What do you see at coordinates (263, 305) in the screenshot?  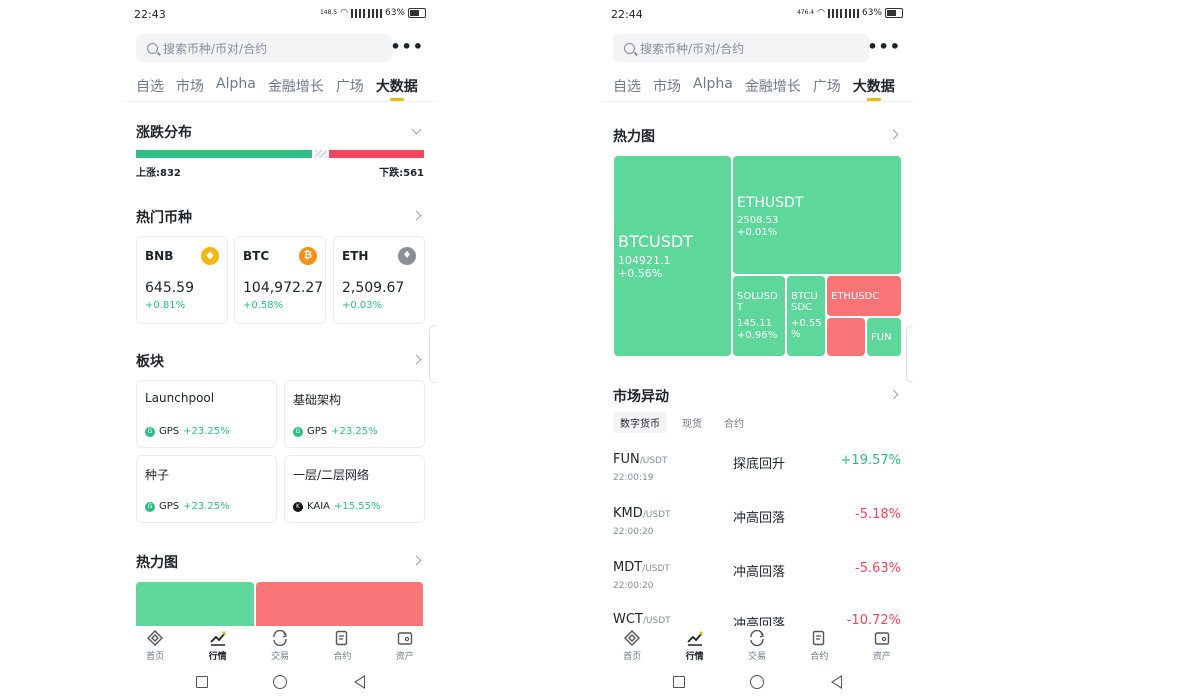 I see `coin-change: +0.58%` at bounding box center [263, 305].